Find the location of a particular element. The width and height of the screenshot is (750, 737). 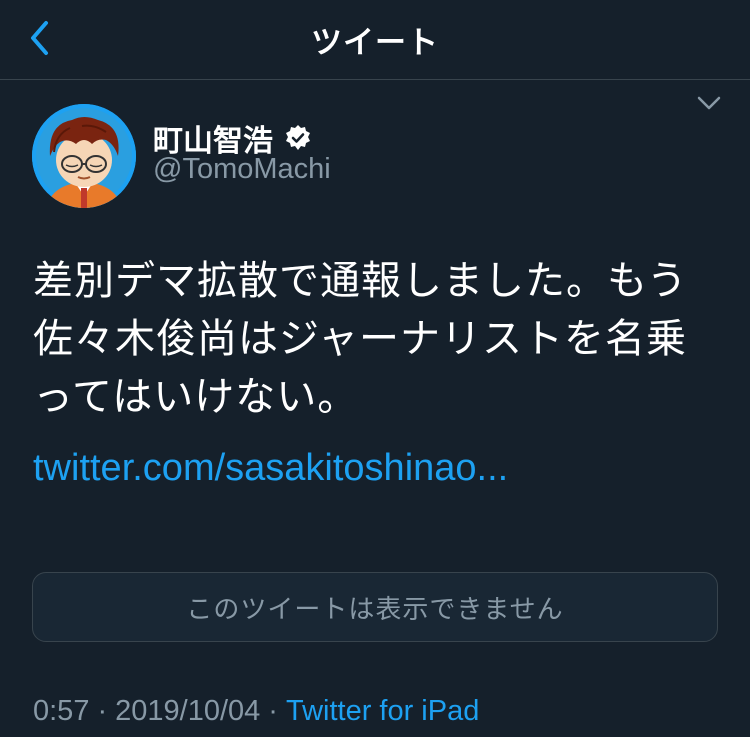

tweet-time: 0:57 is located at coordinates (61, 711).